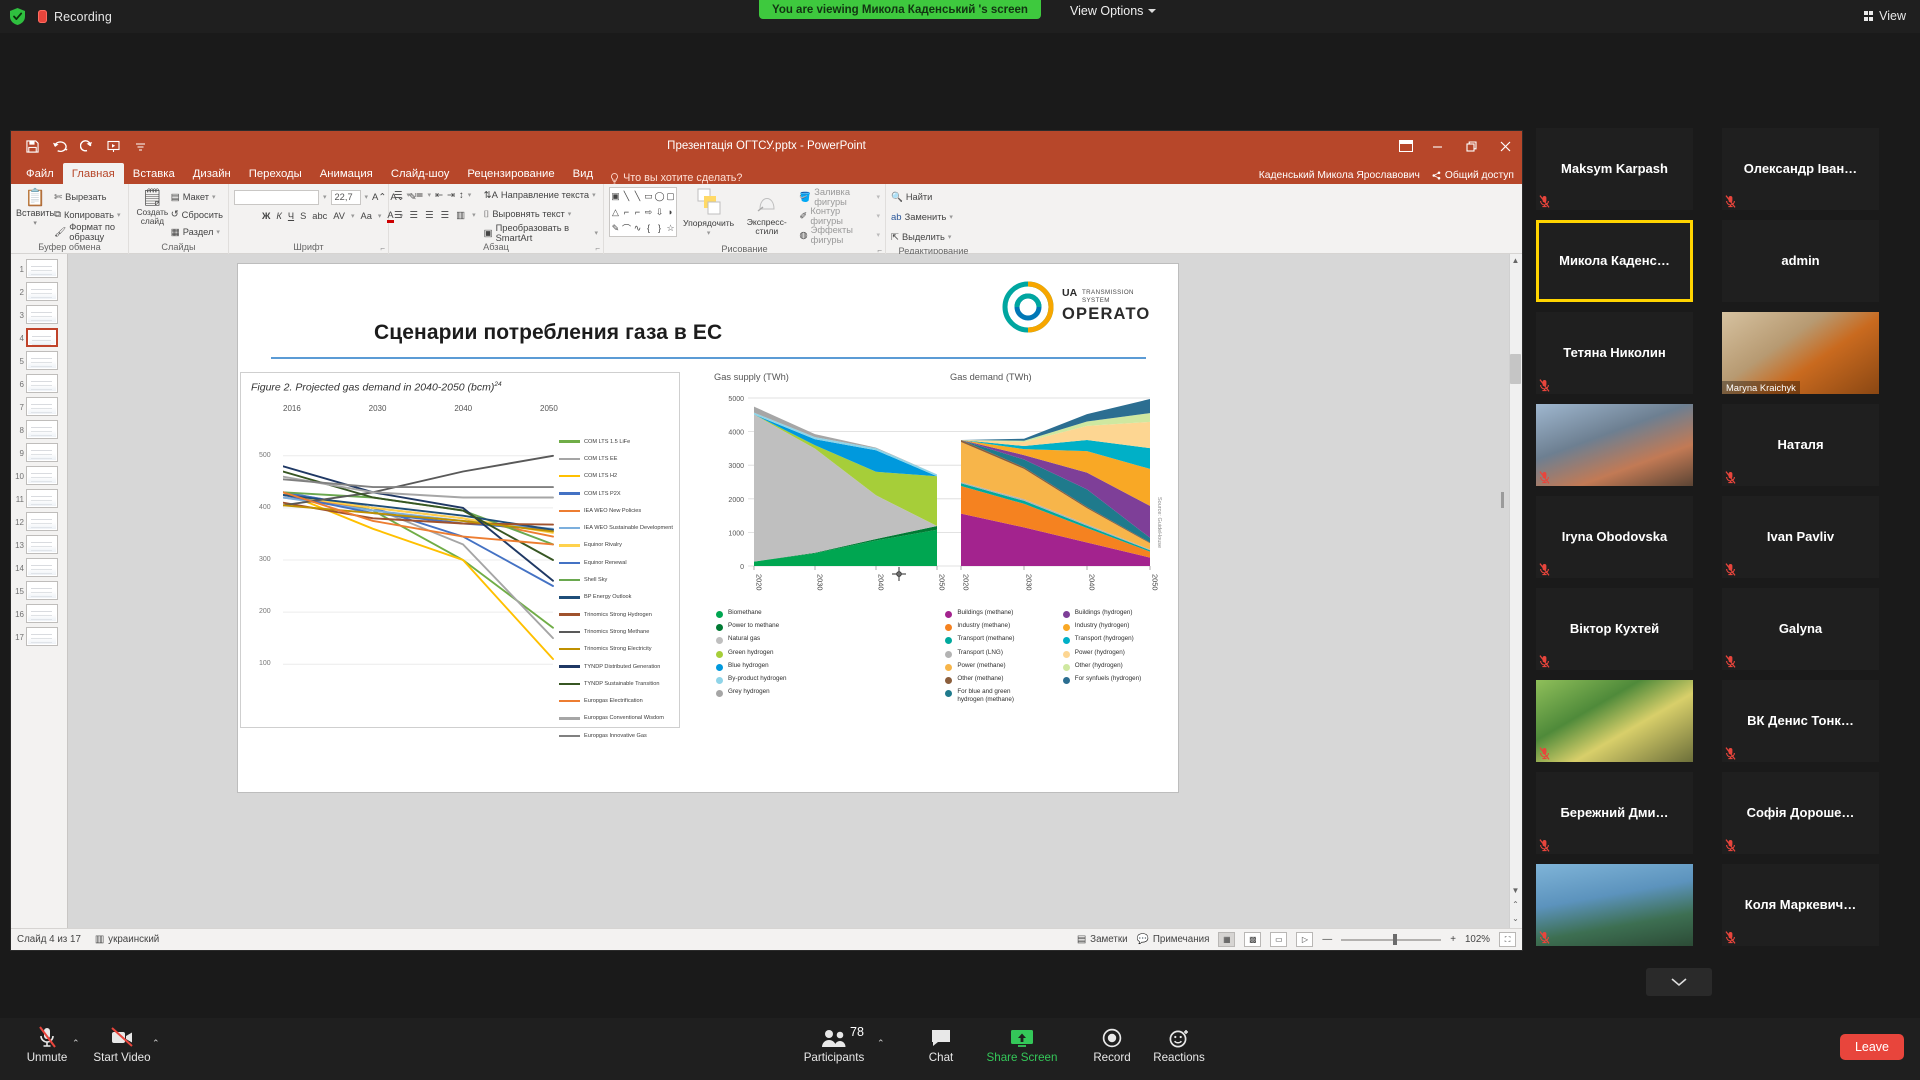  Describe the element at coordinates (398, 195) in the screenshot. I see `bullets-icon: ☰` at that location.